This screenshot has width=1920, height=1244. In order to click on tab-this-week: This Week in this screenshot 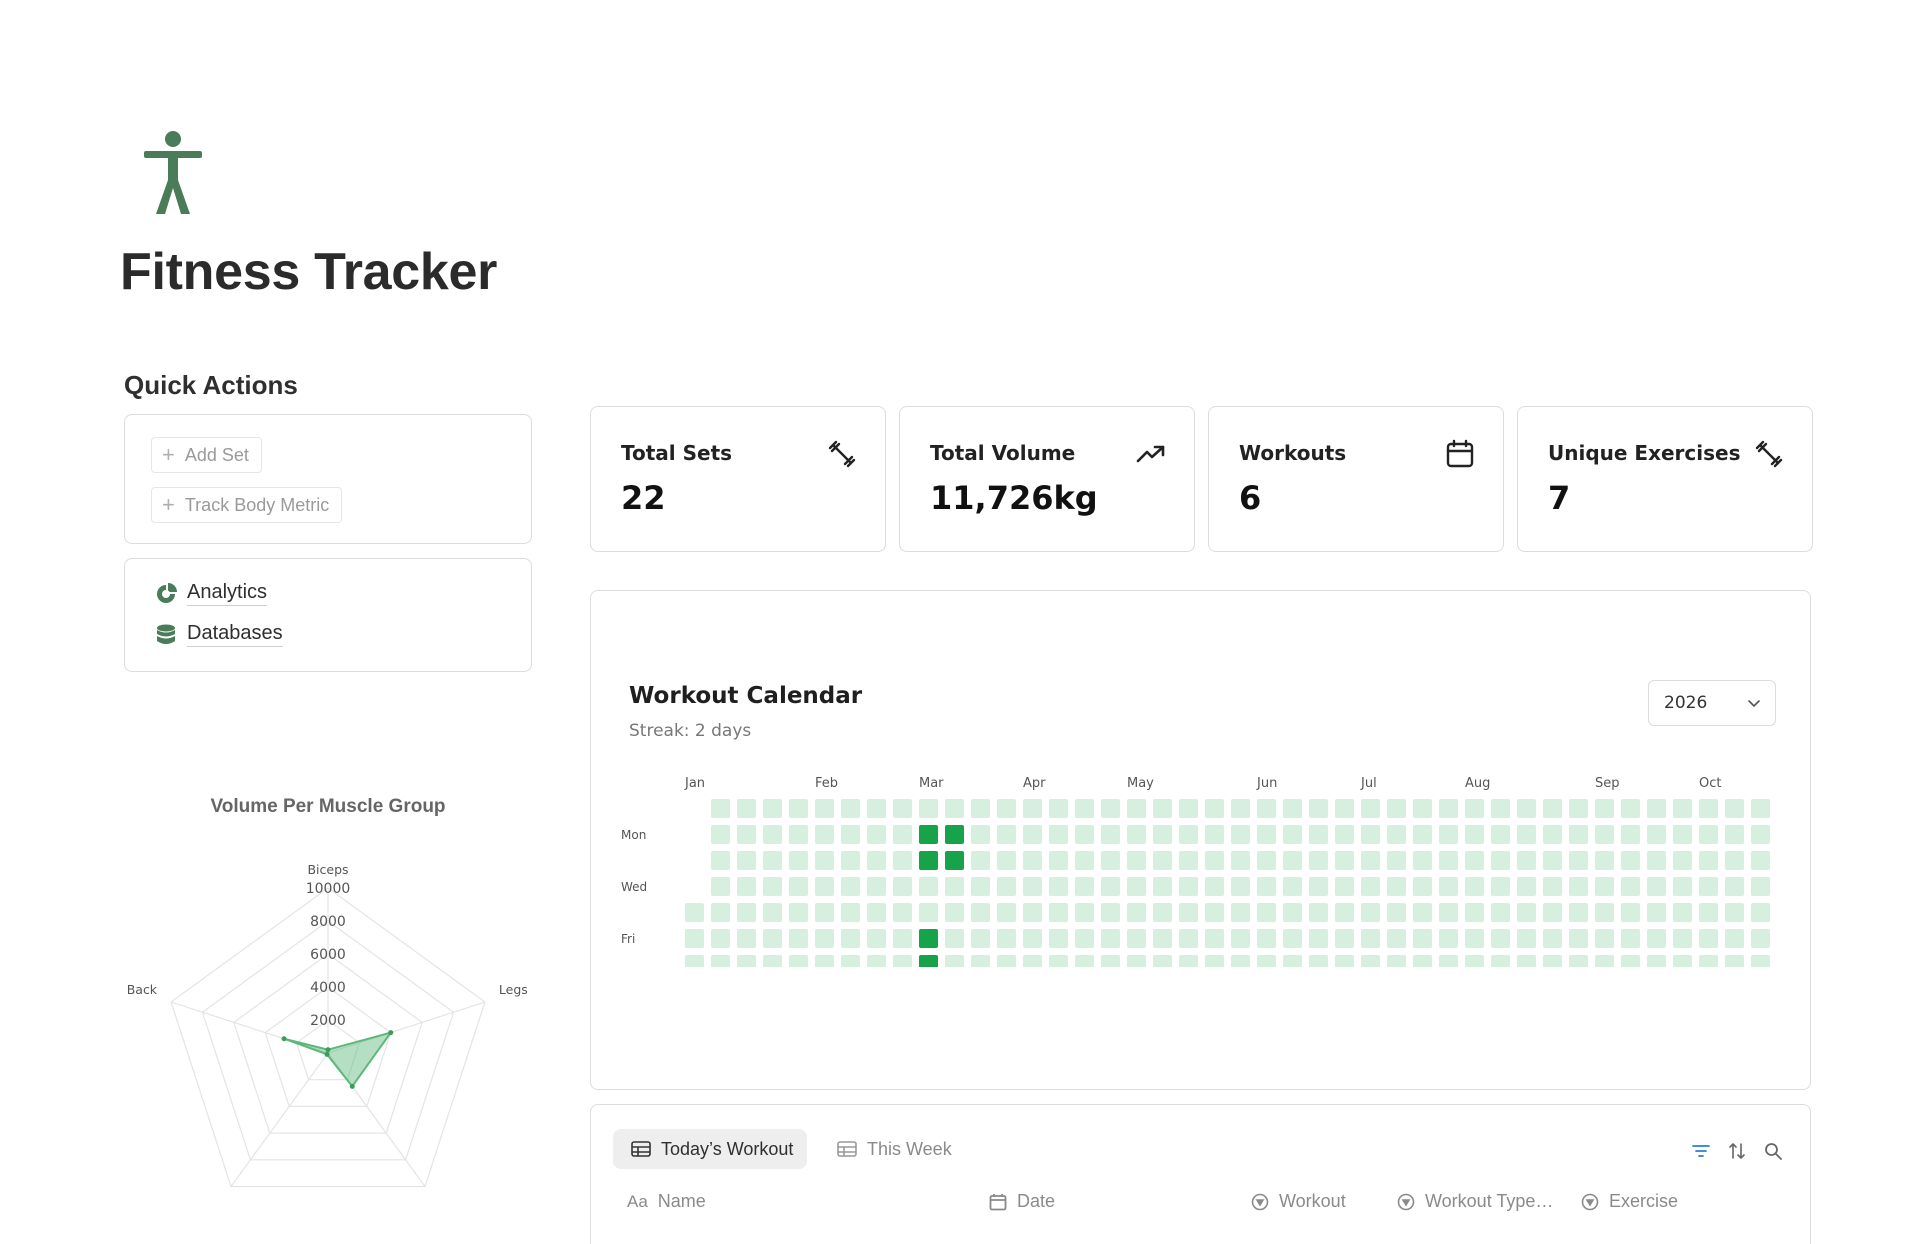, I will do `click(892, 1149)`.